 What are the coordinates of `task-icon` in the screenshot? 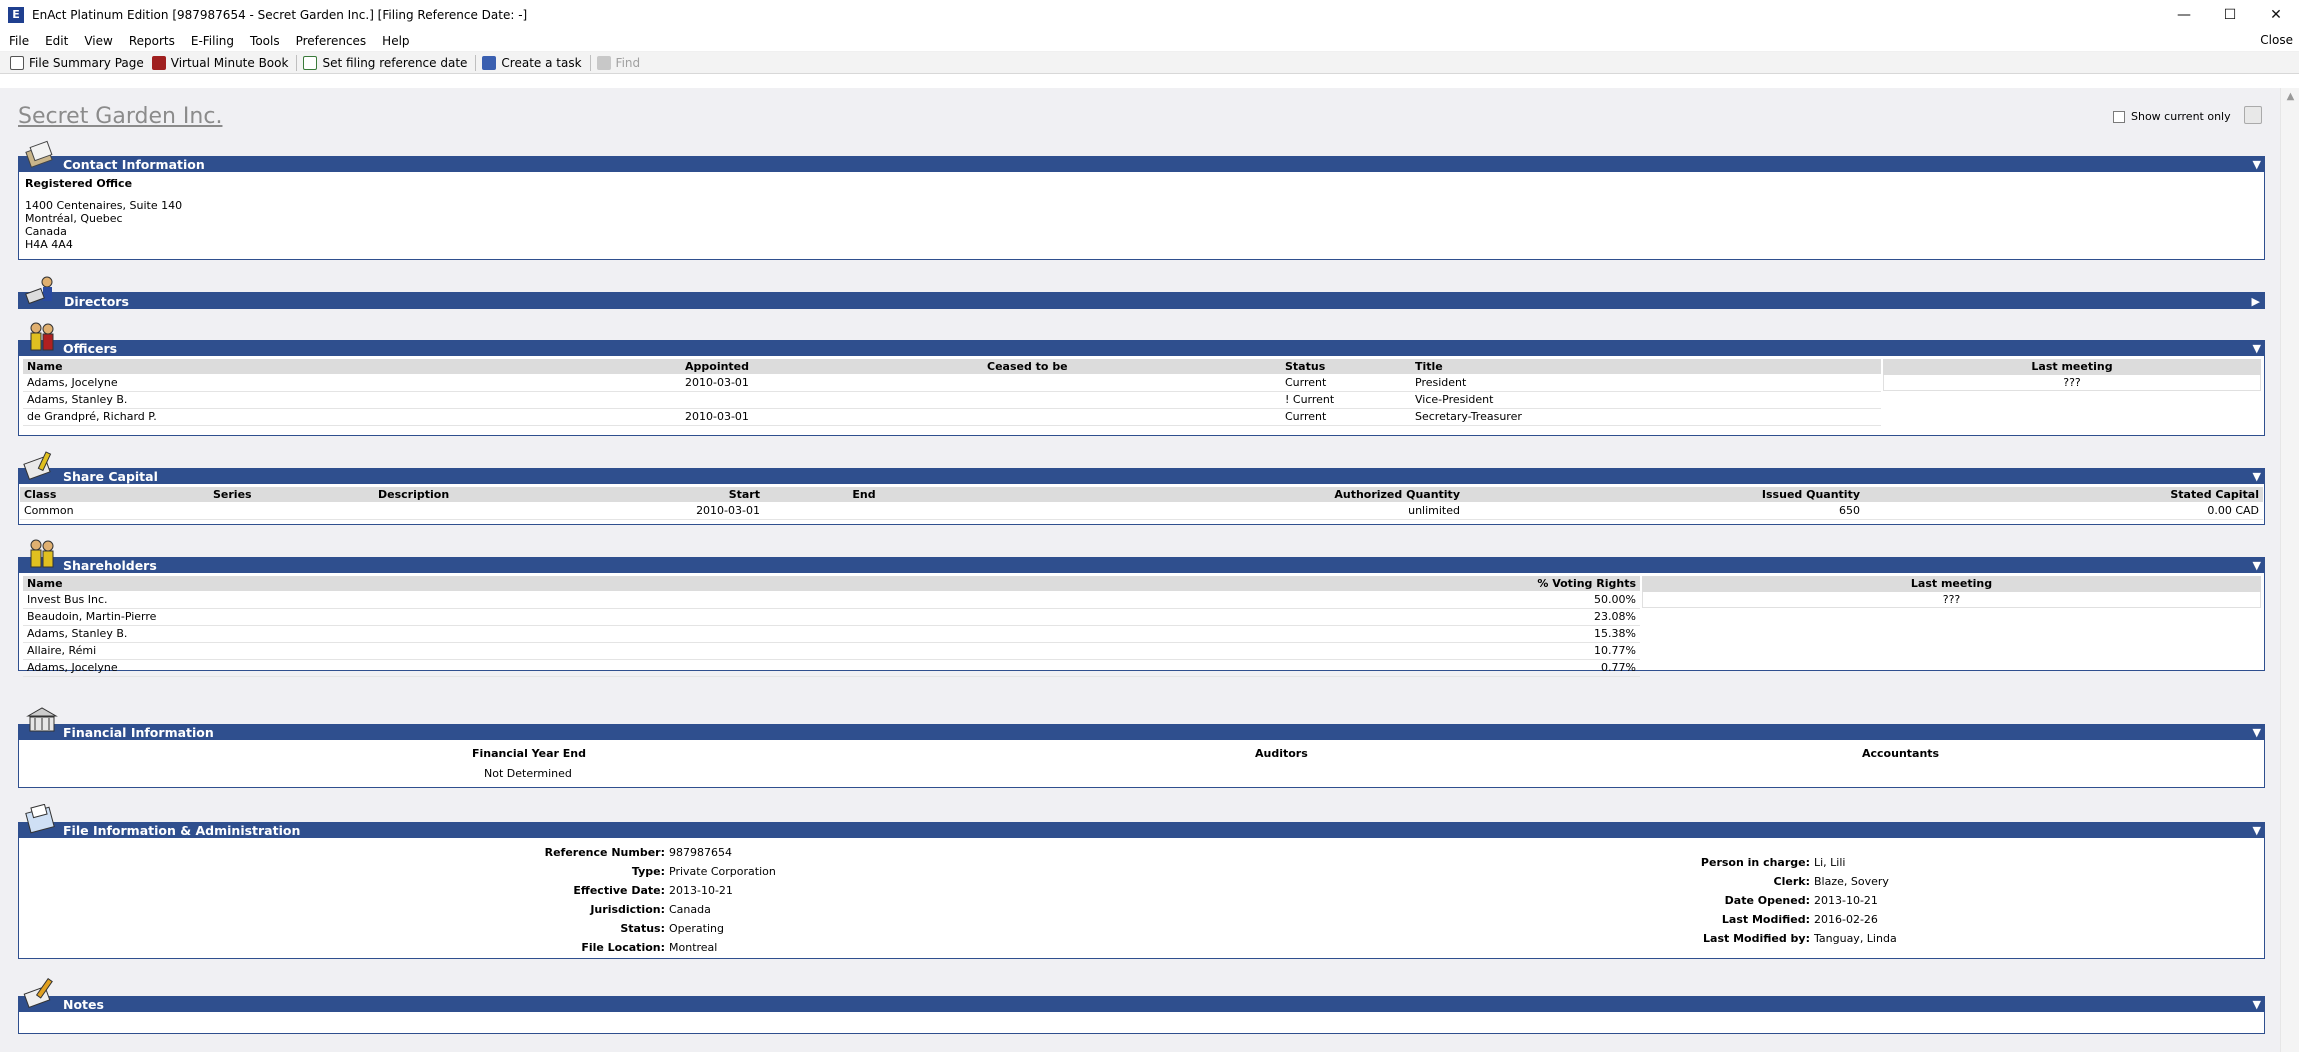 It's located at (489, 62).